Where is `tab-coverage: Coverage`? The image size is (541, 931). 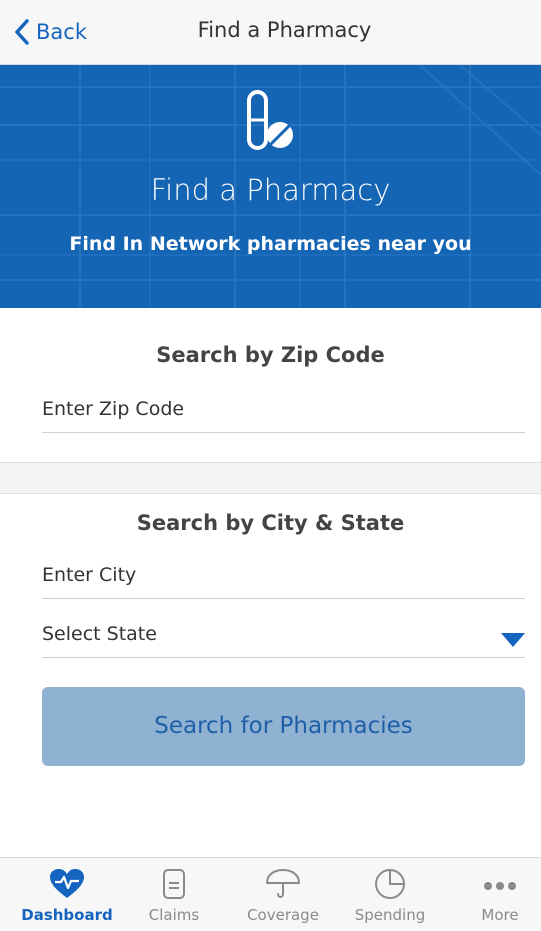 tab-coverage: Coverage is located at coordinates (283, 894).